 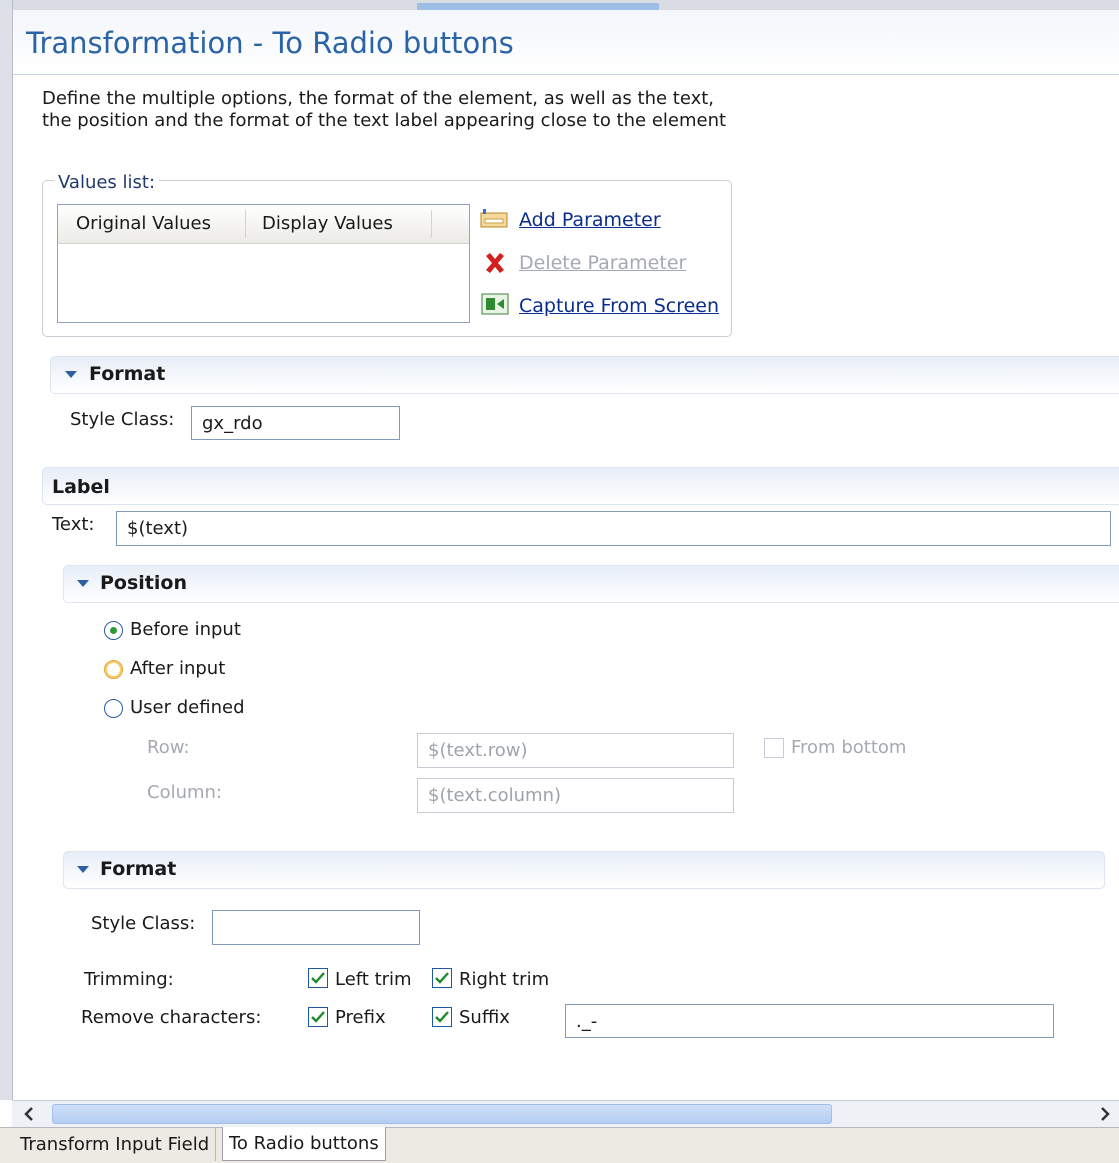 I want to click on remove-characters-label: Remove characters:, so click(x=171, y=1017).